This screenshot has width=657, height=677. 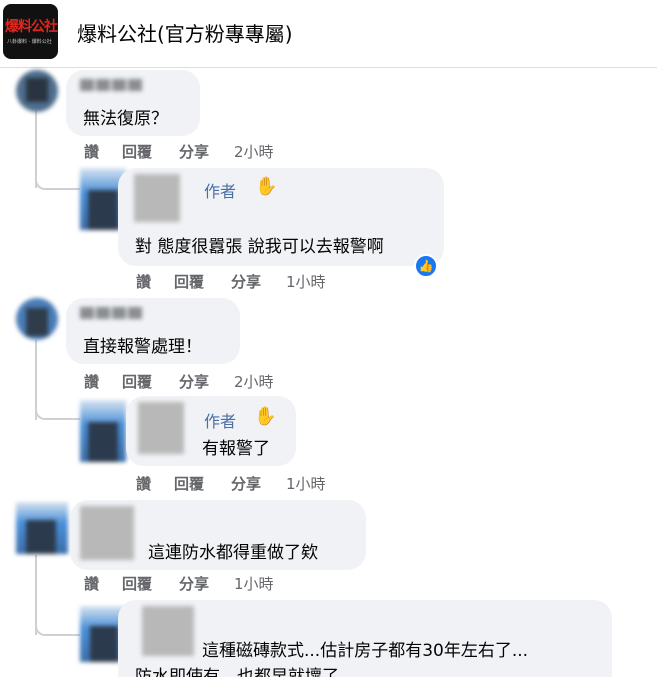 What do you see at coordinates (125, 119) in the screenshot?
I see `comment-text: 無法復原？` at bounding box center [125, 119].